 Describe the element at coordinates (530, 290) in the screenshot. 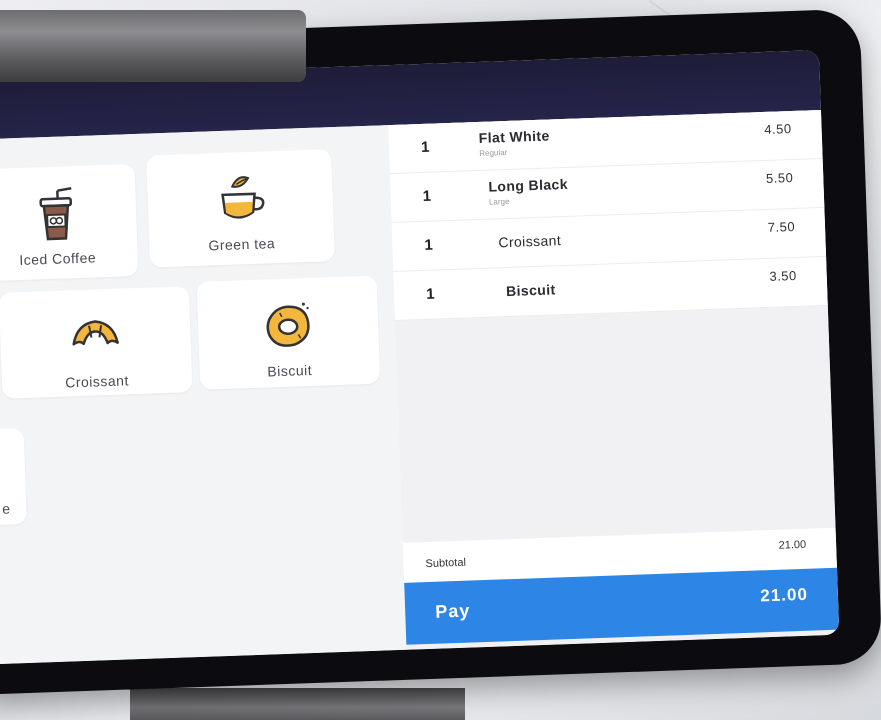

I see `order-item-name: Biscuit` at that location.